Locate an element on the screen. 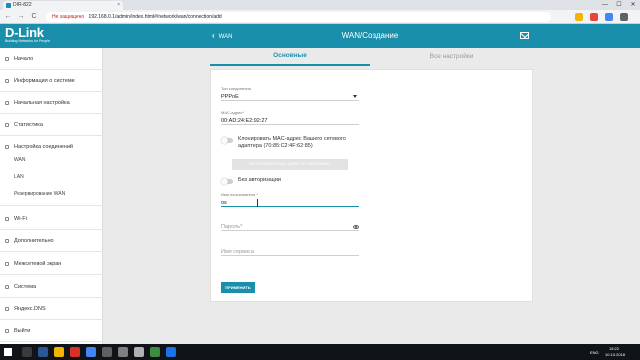 Image resolution: width=640 pixels, height=360 pixels. window-controls: — ☐ ✕ is located at coordinates (619, 5).